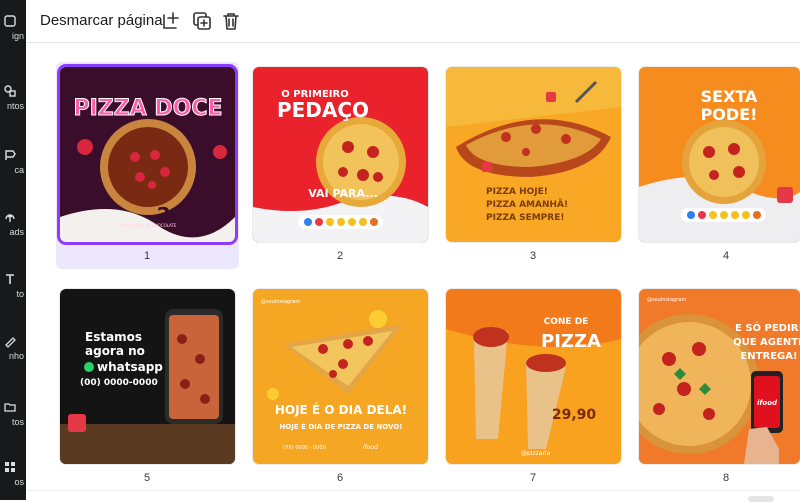  What do you see at coordinates (17, 422) in the screenshot?
I see `sidebar-item-label: tos` at bounding box center [17, 422].